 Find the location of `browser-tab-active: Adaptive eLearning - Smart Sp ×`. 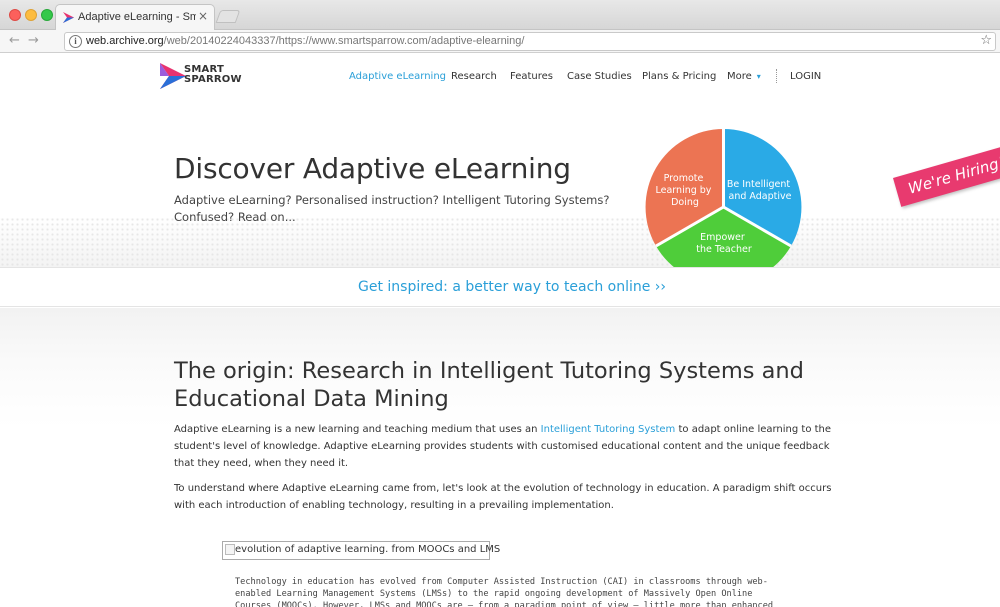

browser-tab-active: Adaptive eLearning - Smart Sp × is located at coordinates (135, 17).